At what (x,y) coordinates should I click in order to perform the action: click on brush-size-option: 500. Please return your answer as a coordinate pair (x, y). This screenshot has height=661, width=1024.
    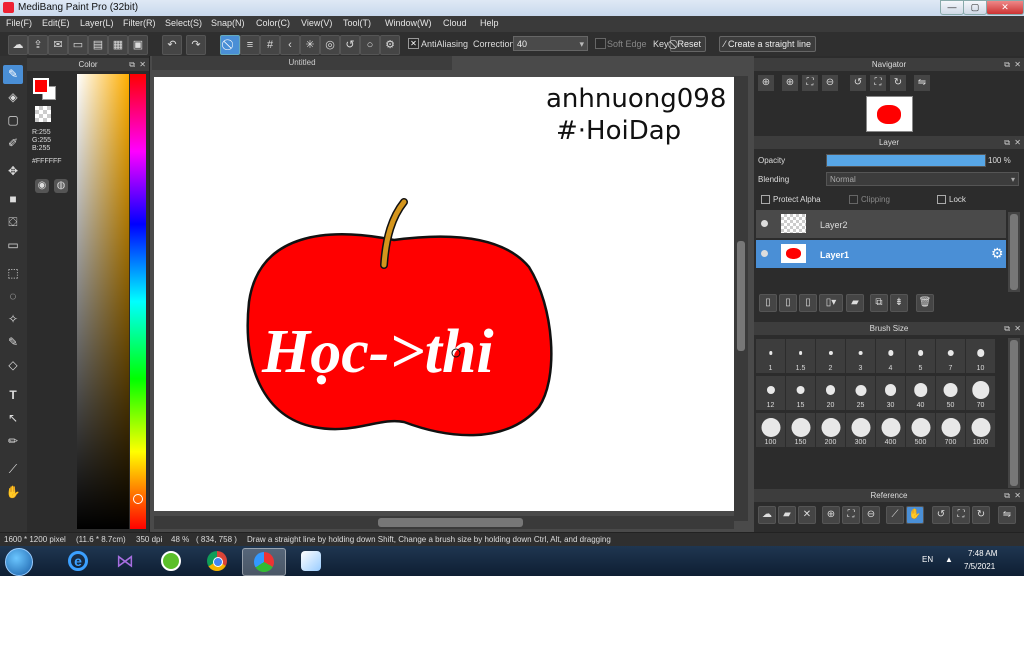
    Looking at the image, I should click on (920, 430).